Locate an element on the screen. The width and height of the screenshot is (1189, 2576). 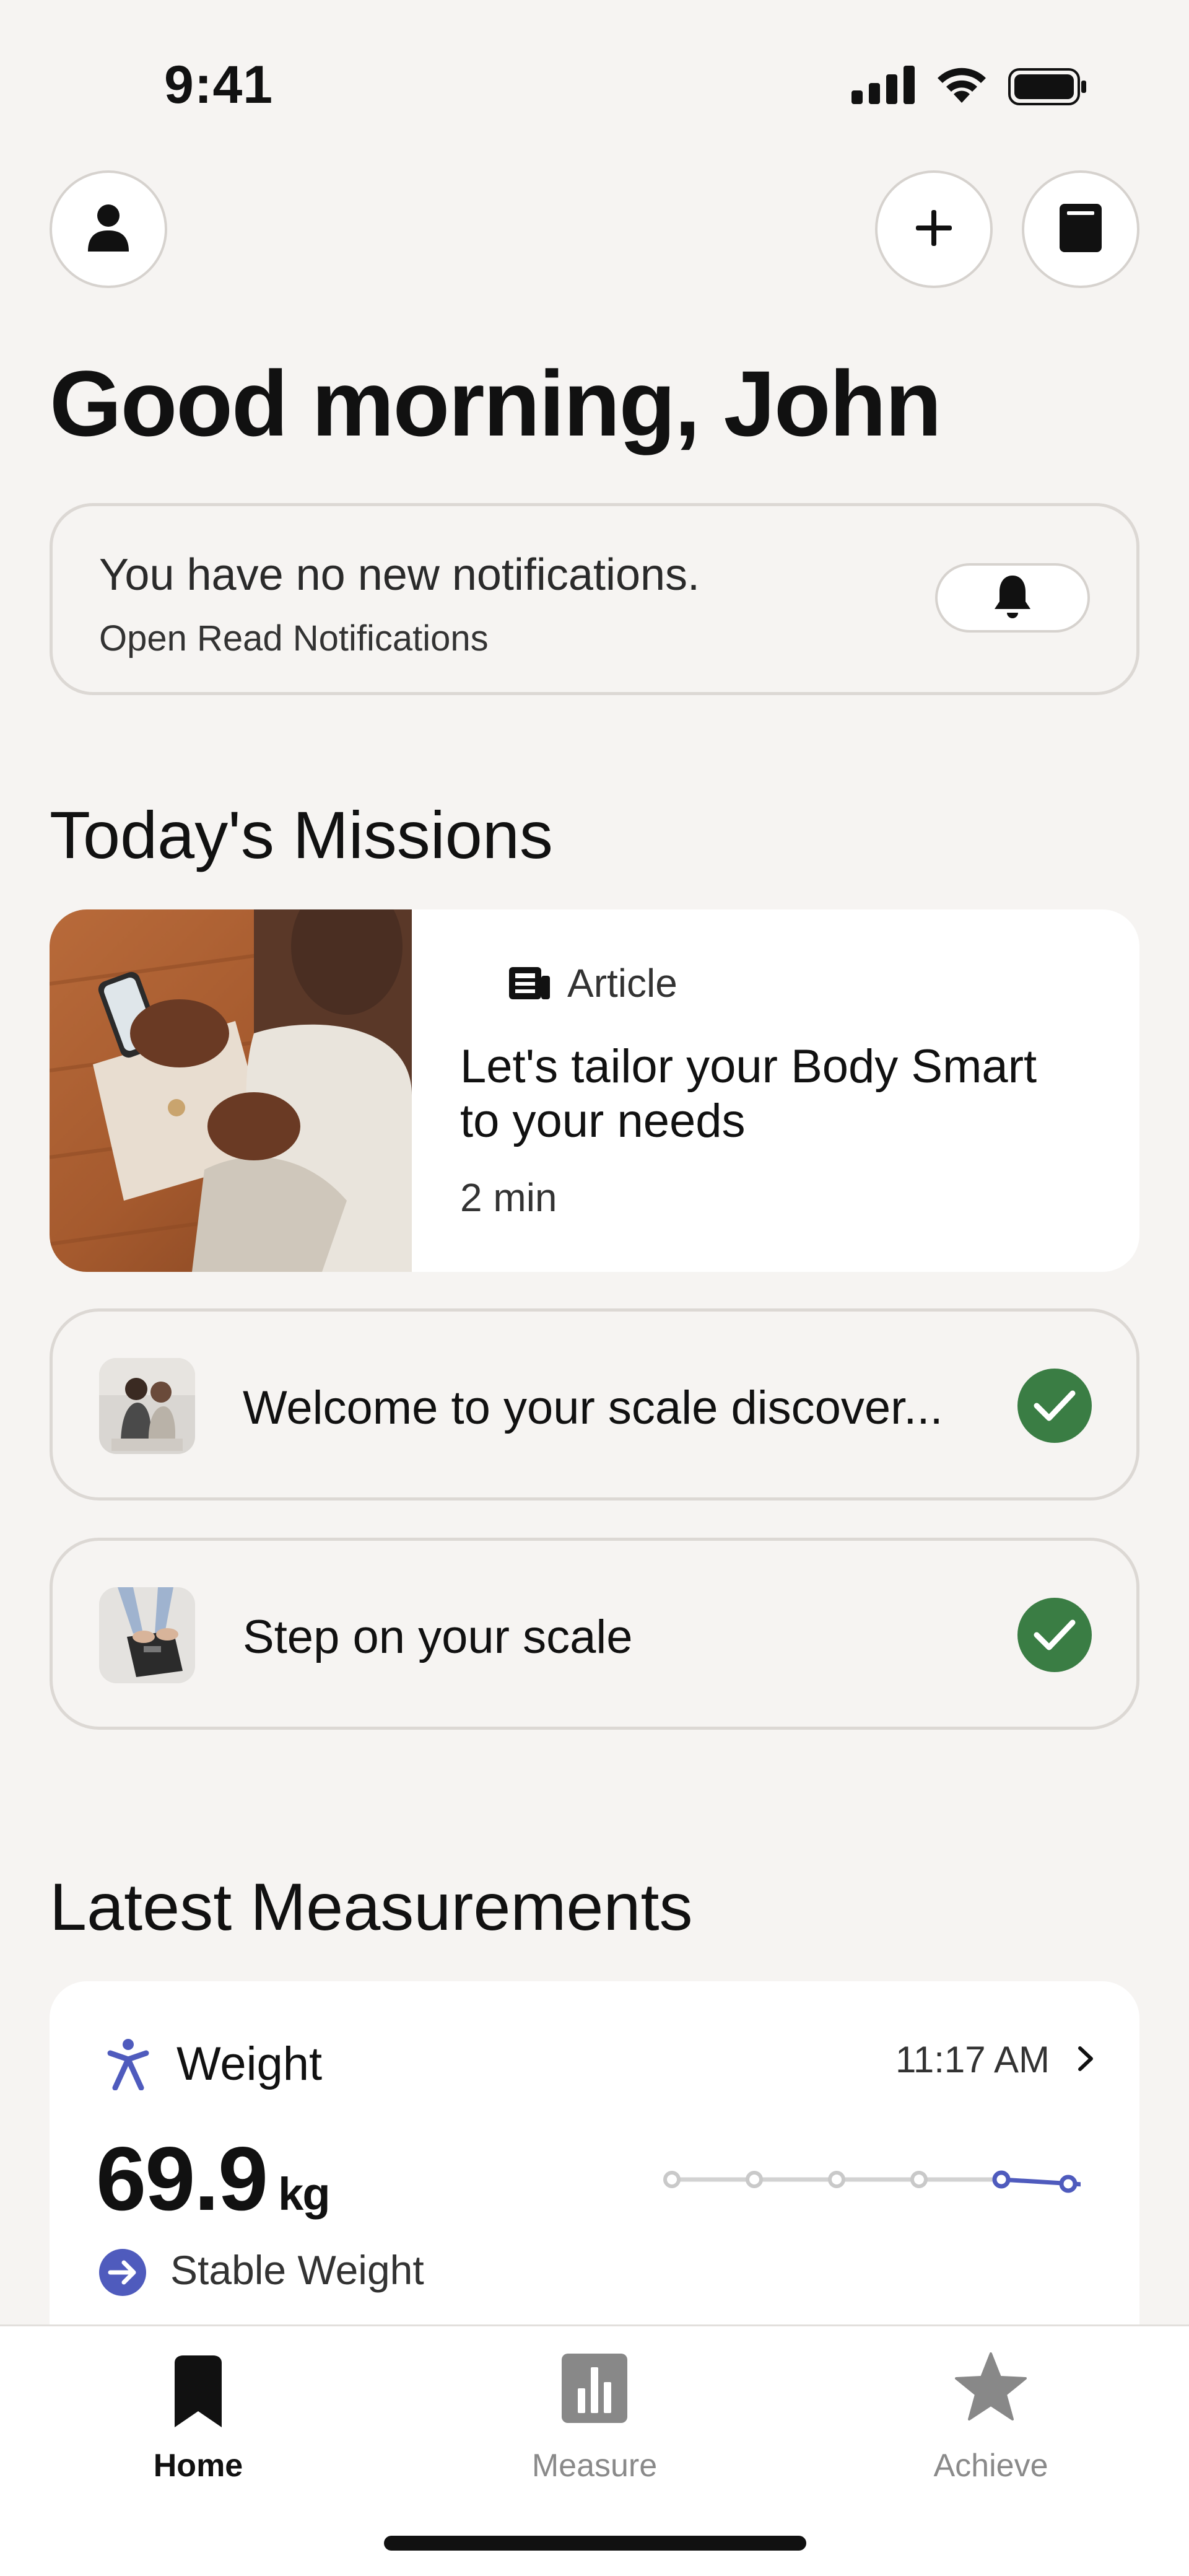
tab-measure-label: Measure is located at coordinates (594, 2466).